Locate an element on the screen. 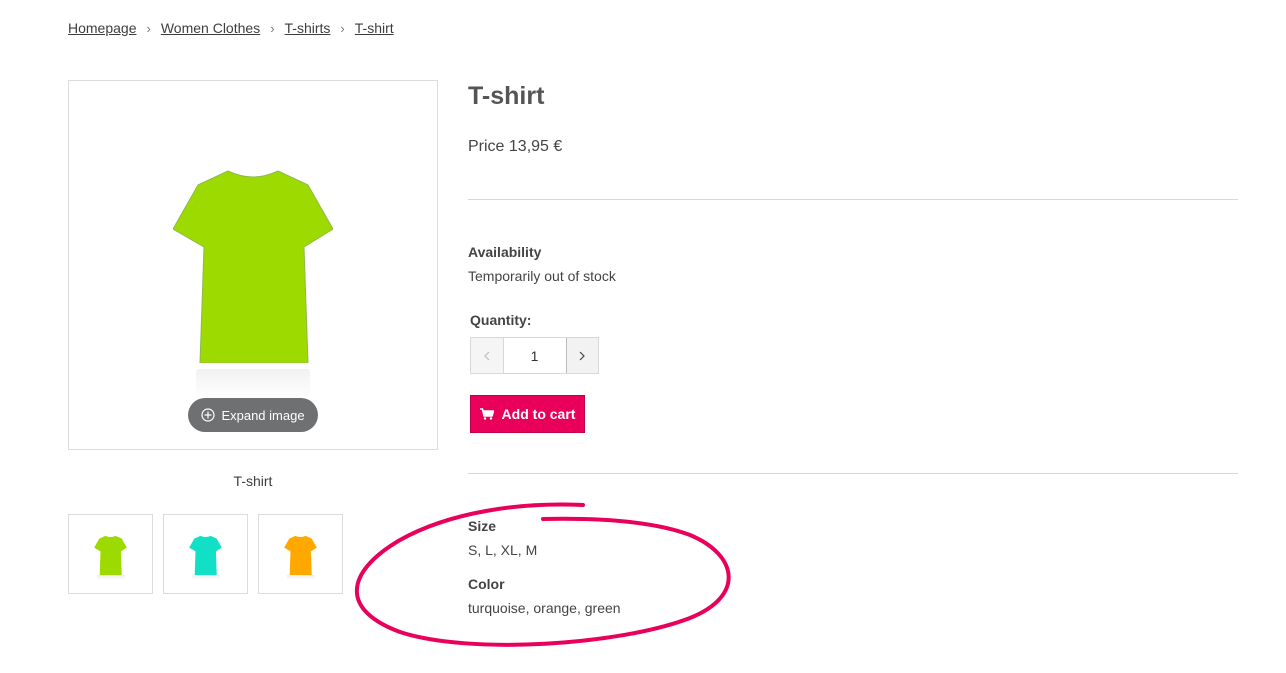  thumbnail-turquoise is located at coordinates (205, 554).